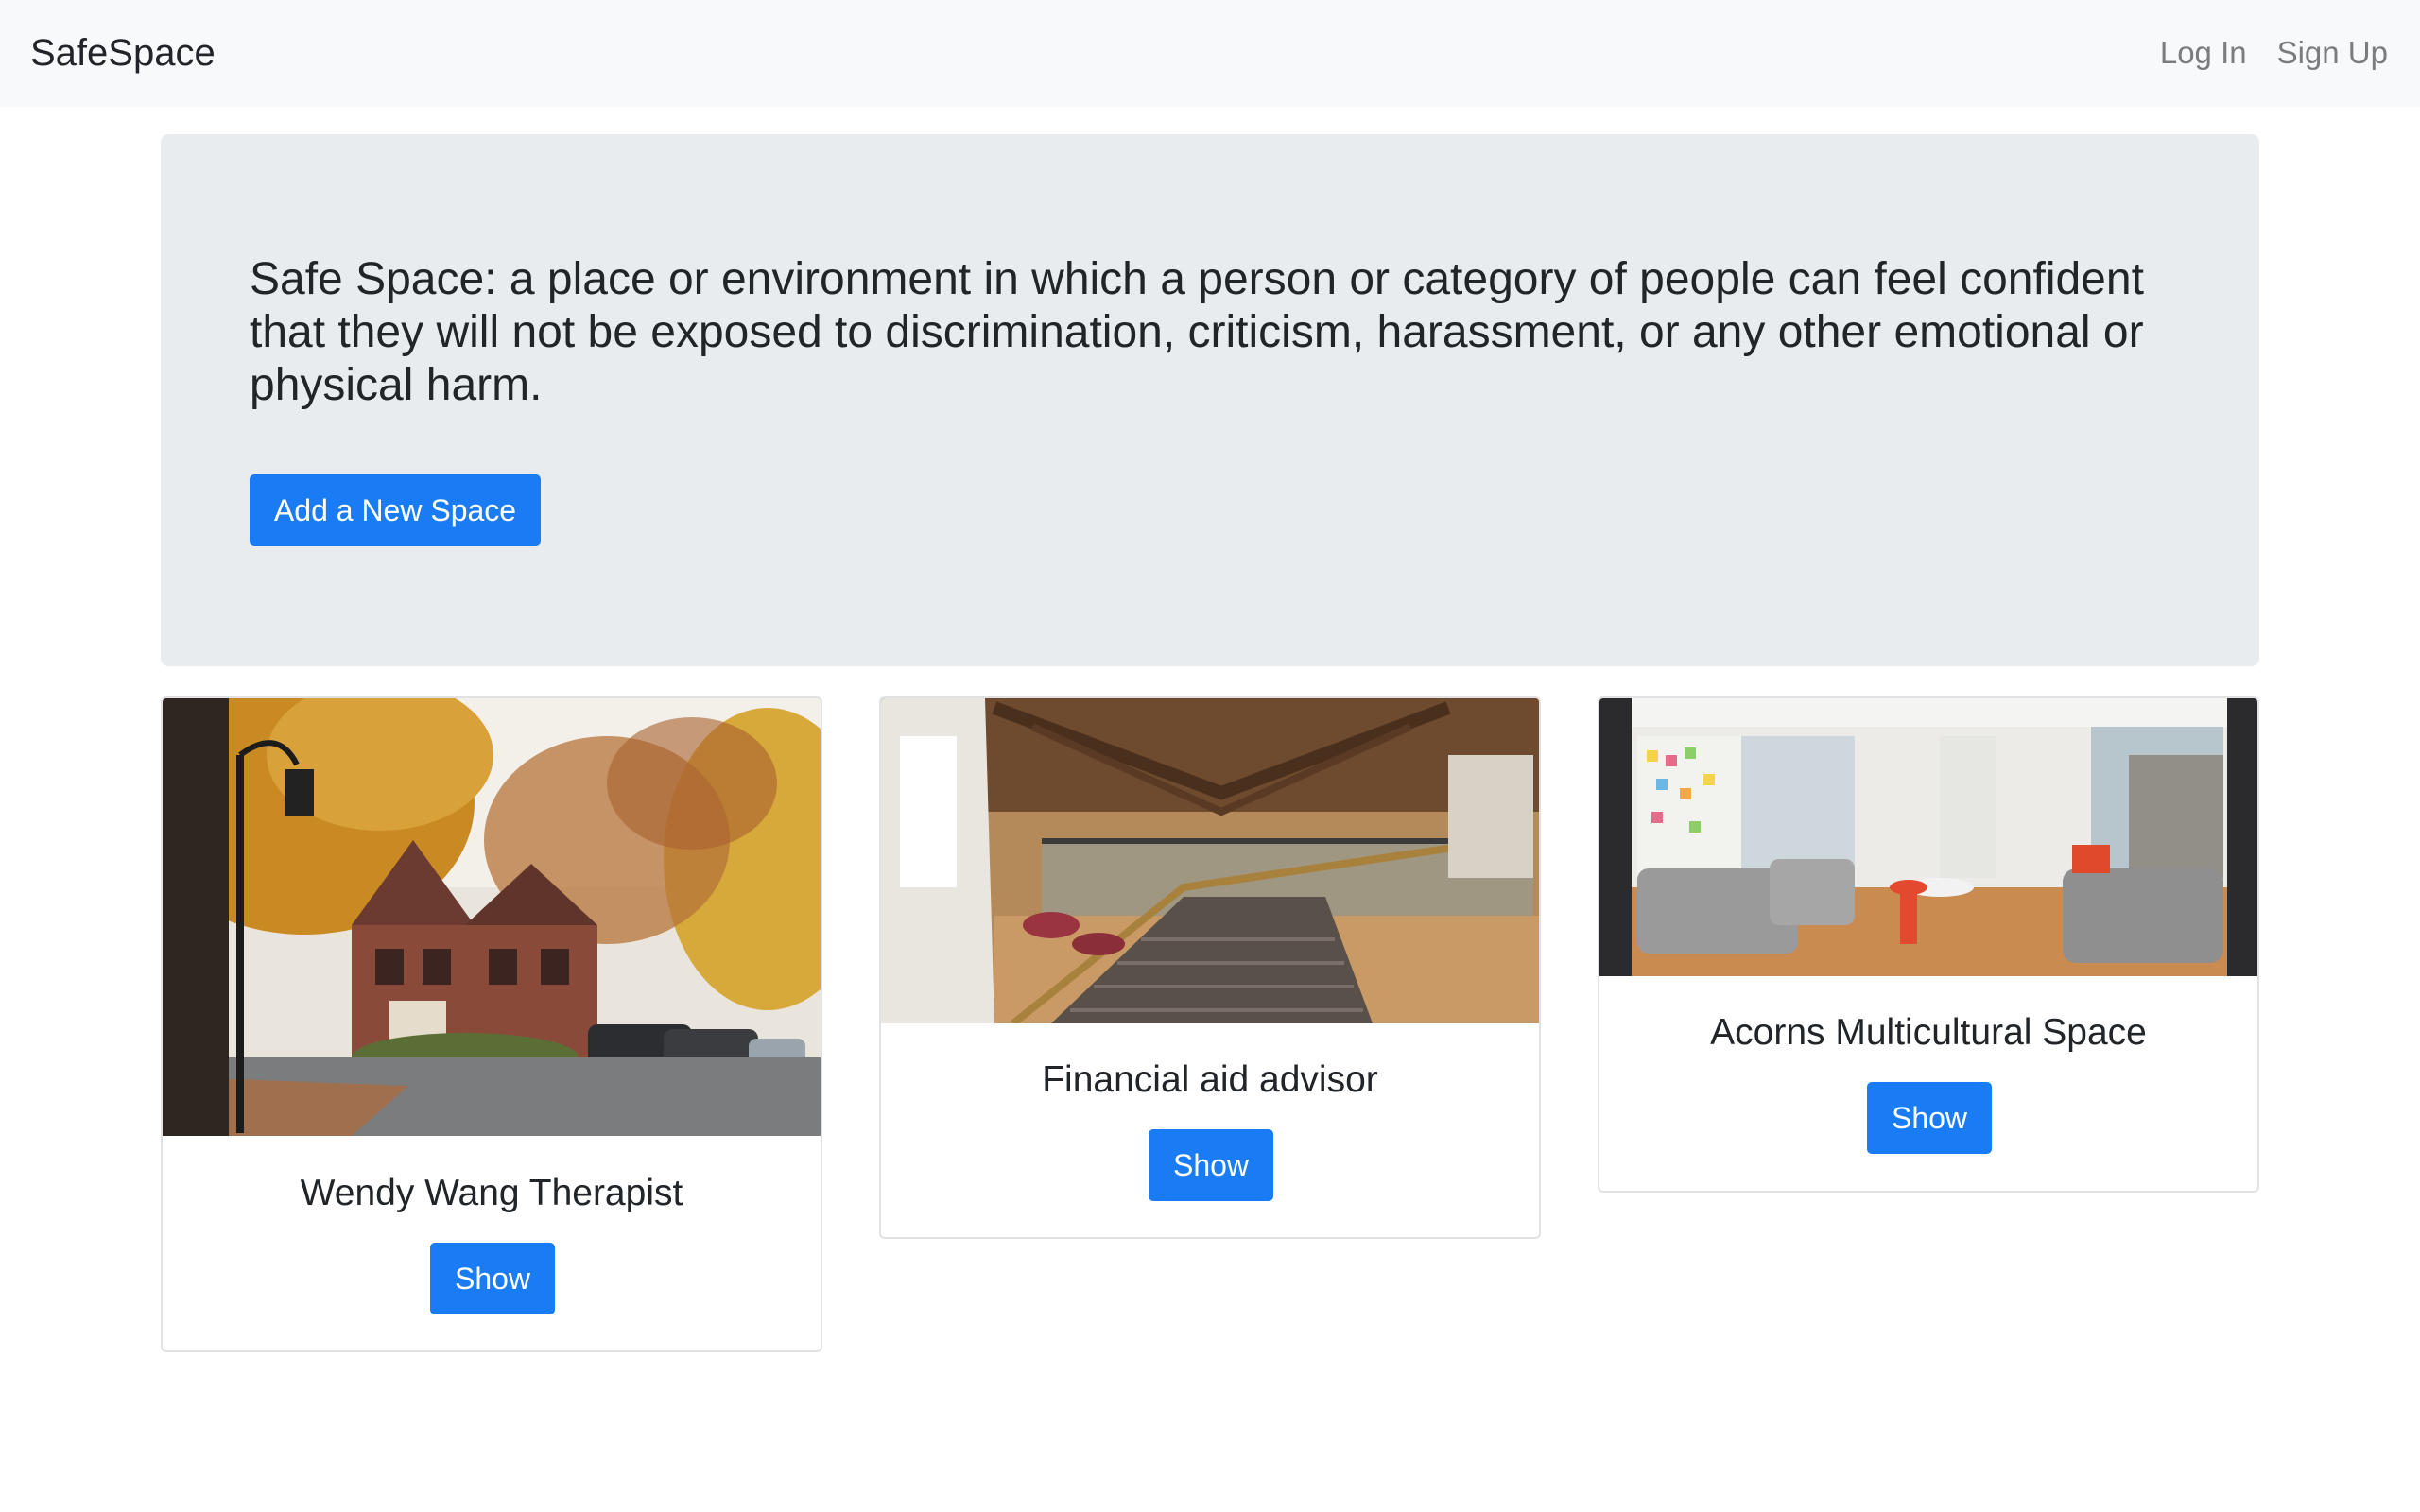 The width and height of the screenshot is (2420, 1512). What do you see at coordinates (395, 510) in the screenshot?
I see `add-new-space-button: Add a New Space` at bounding box center [395, 510].